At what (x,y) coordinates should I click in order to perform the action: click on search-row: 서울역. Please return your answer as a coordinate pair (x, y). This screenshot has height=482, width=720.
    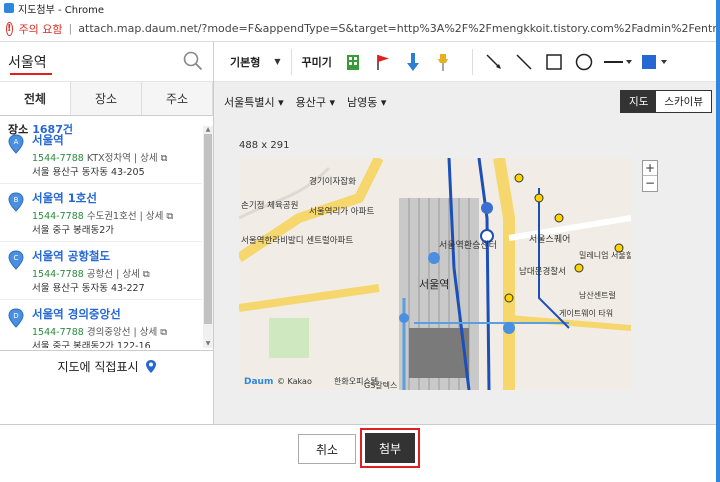
    Looking at the image, I should click on (106, 62).